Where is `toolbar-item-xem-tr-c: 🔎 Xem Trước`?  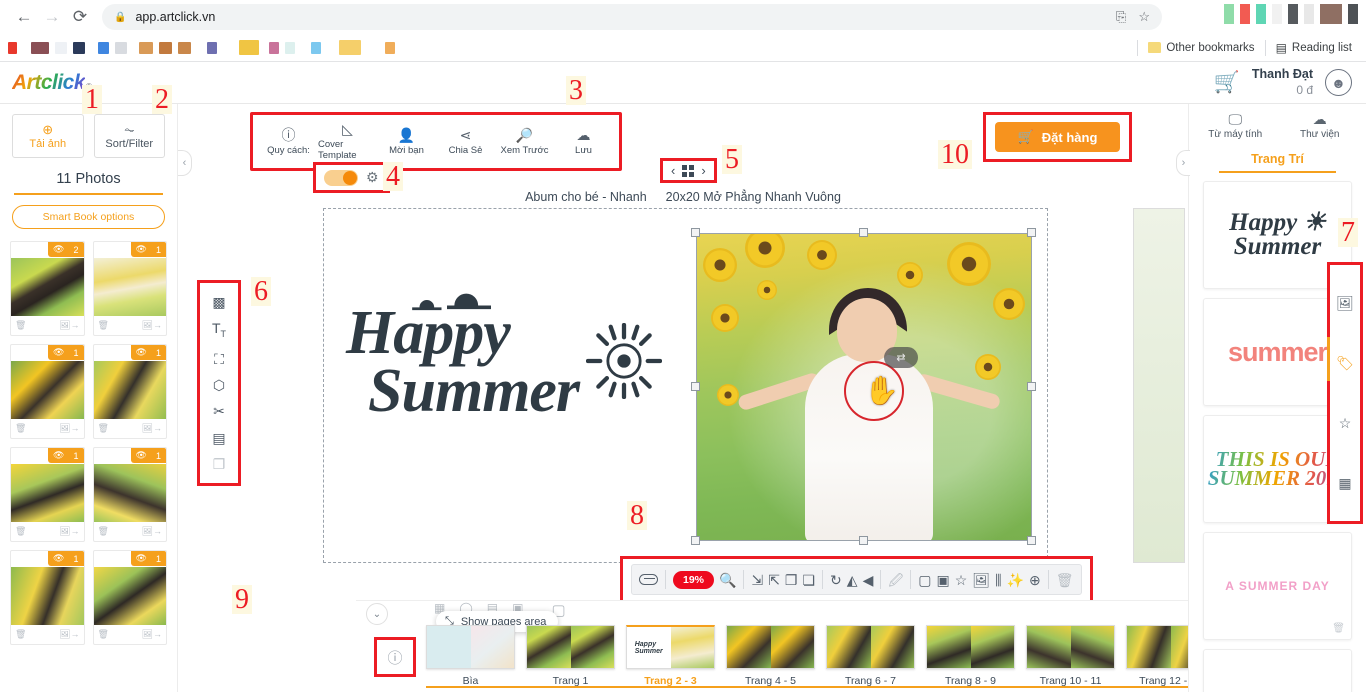
toolbar-item-xem-tr-c: 🔎 Xem Trước is located at coordinates (524, 141).